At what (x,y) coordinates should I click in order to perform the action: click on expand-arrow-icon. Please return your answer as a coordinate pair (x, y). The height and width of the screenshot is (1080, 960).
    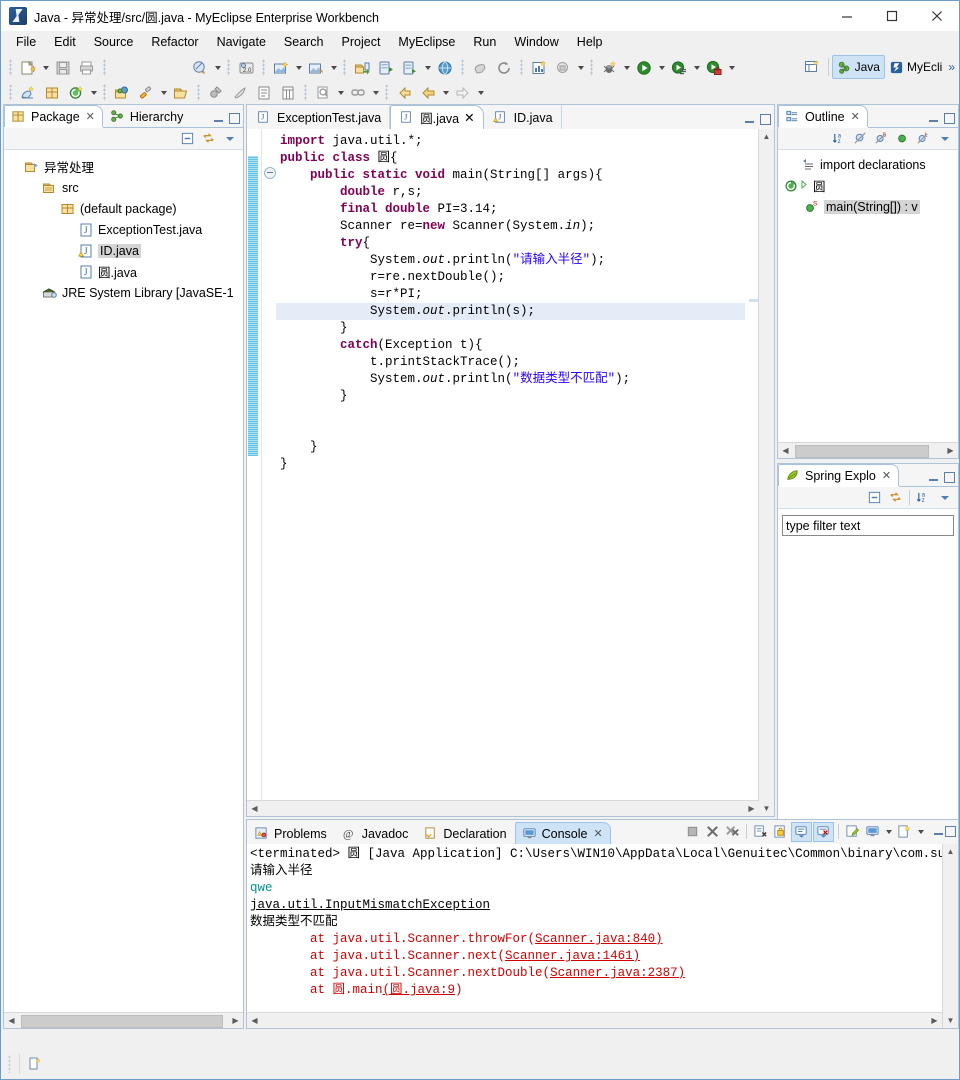
    Looking at the image, I should click on (804, 186).